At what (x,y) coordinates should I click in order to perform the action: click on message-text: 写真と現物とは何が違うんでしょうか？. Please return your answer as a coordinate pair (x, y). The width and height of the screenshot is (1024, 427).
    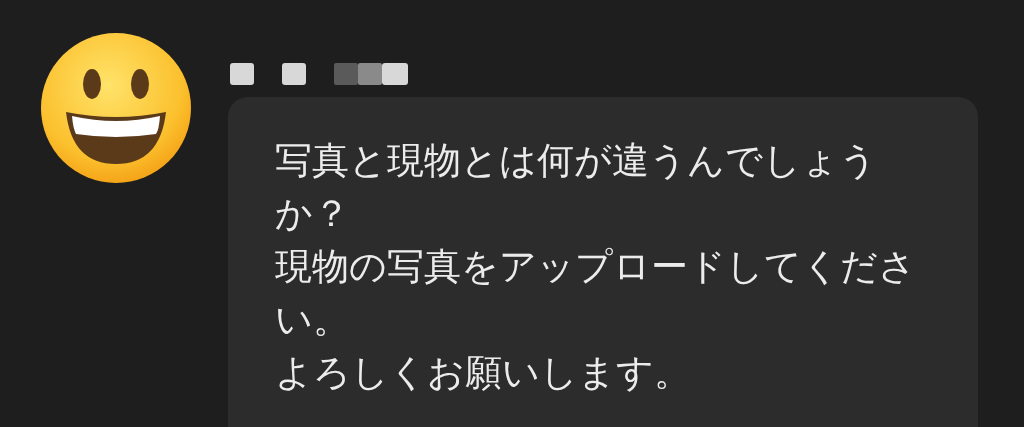
    Looking at the image, I should click on (576, 187).